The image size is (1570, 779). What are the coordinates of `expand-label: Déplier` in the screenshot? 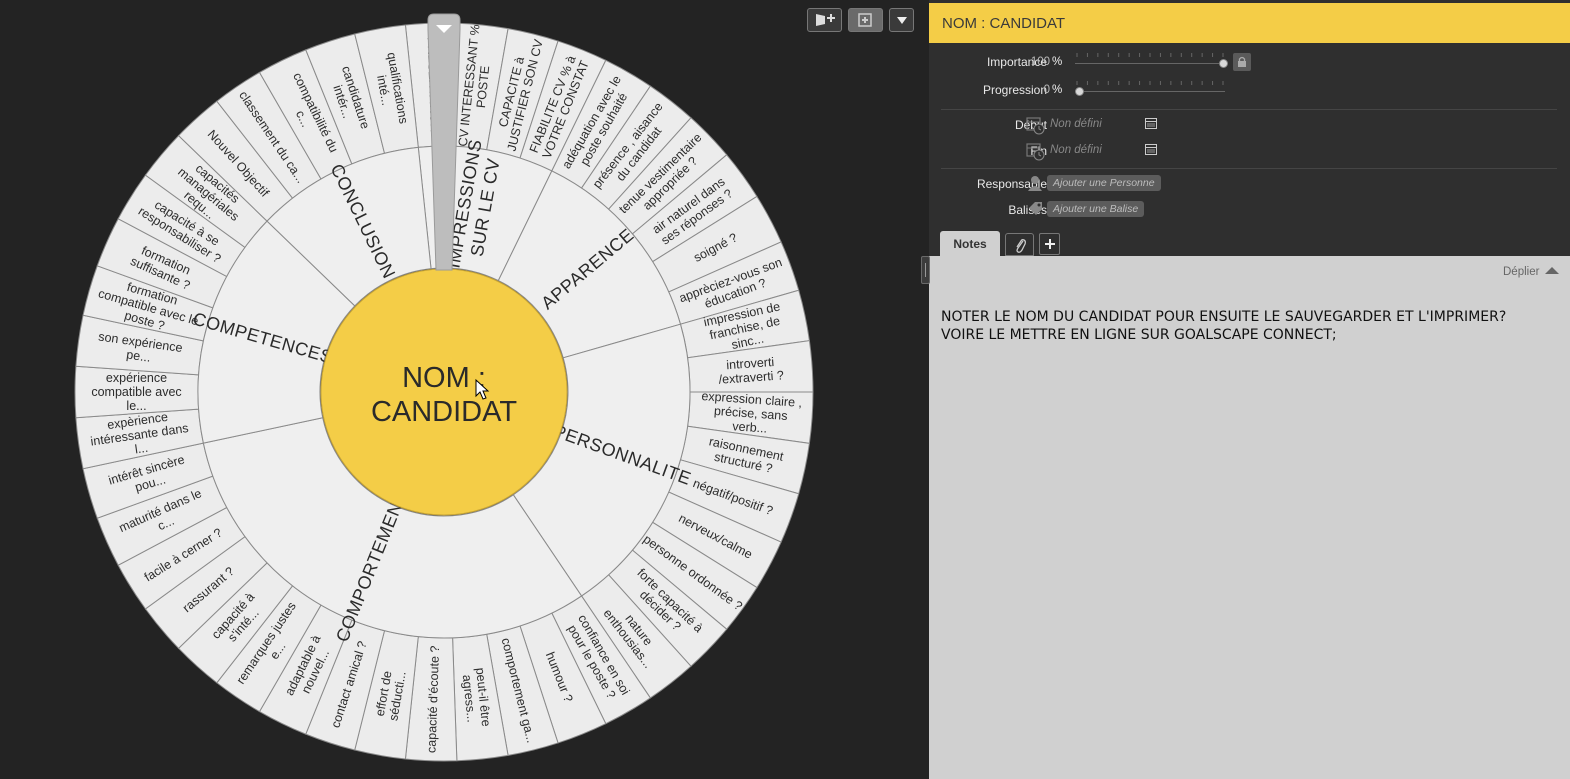 It's located at (1521, 272).